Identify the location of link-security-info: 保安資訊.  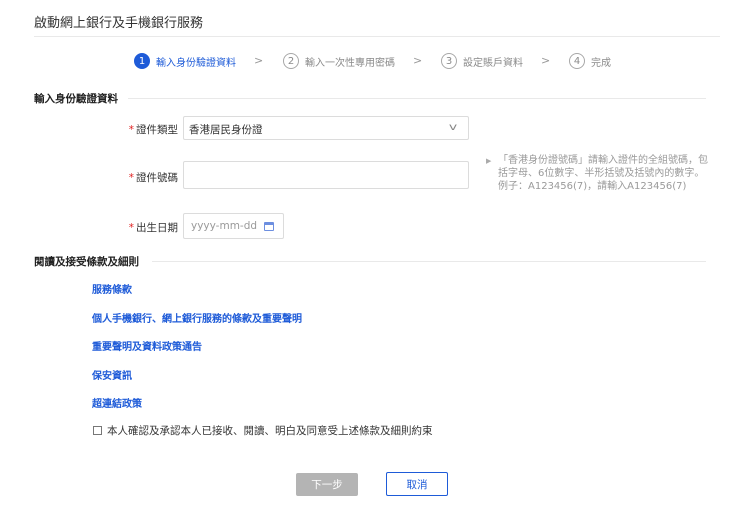
(112, 374).